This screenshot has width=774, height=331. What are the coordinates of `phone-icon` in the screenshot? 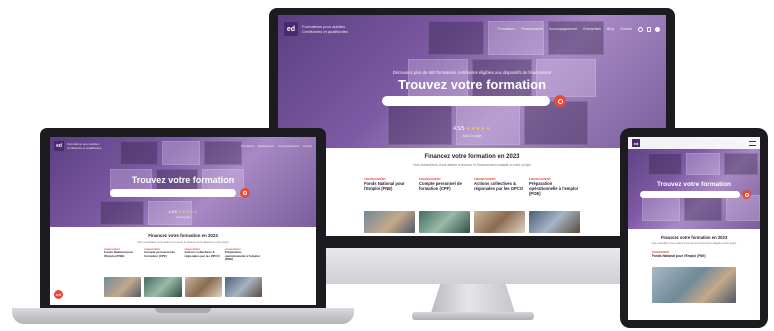 It's located at (649, 29).